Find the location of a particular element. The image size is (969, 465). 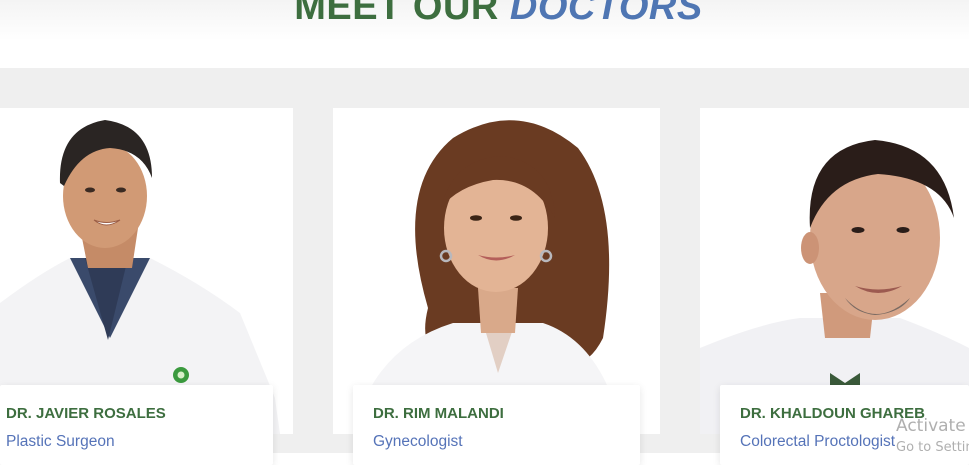

doctor-name: DR. JAVIER ROSALES is located at coordinates (86, 413).